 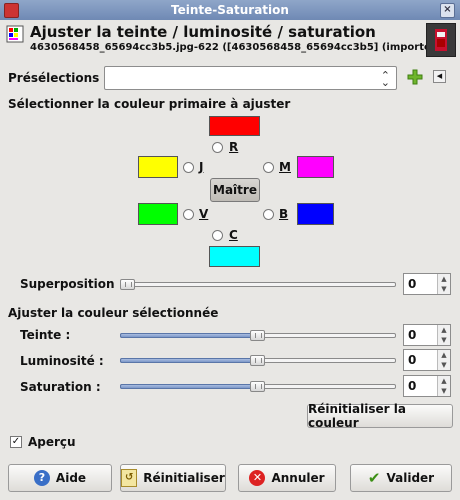 What do you see at coordinates (385, 82) in the screenshot?
I see `chevron-down-icon: ⌄` at bounding box center [385, 82].